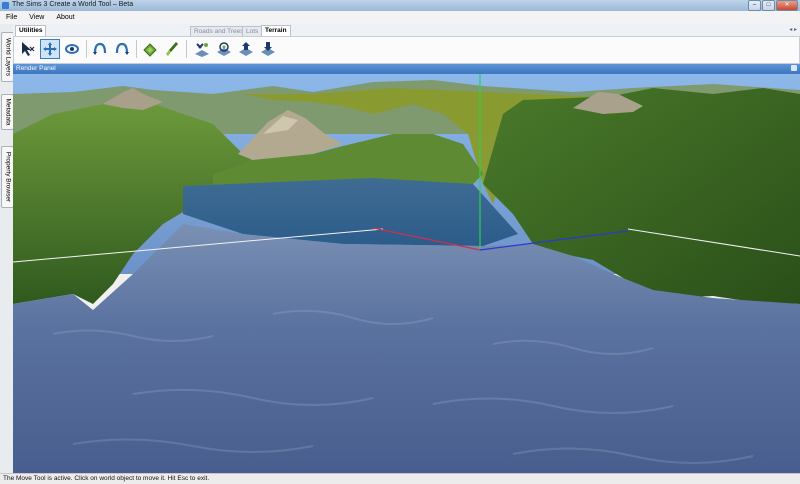  What do you see at coordinates (73, 4) in the screenshot?
I see `window-title: The Sims 3 Create a World Tool – Beta` at bounding box center [73, 4].